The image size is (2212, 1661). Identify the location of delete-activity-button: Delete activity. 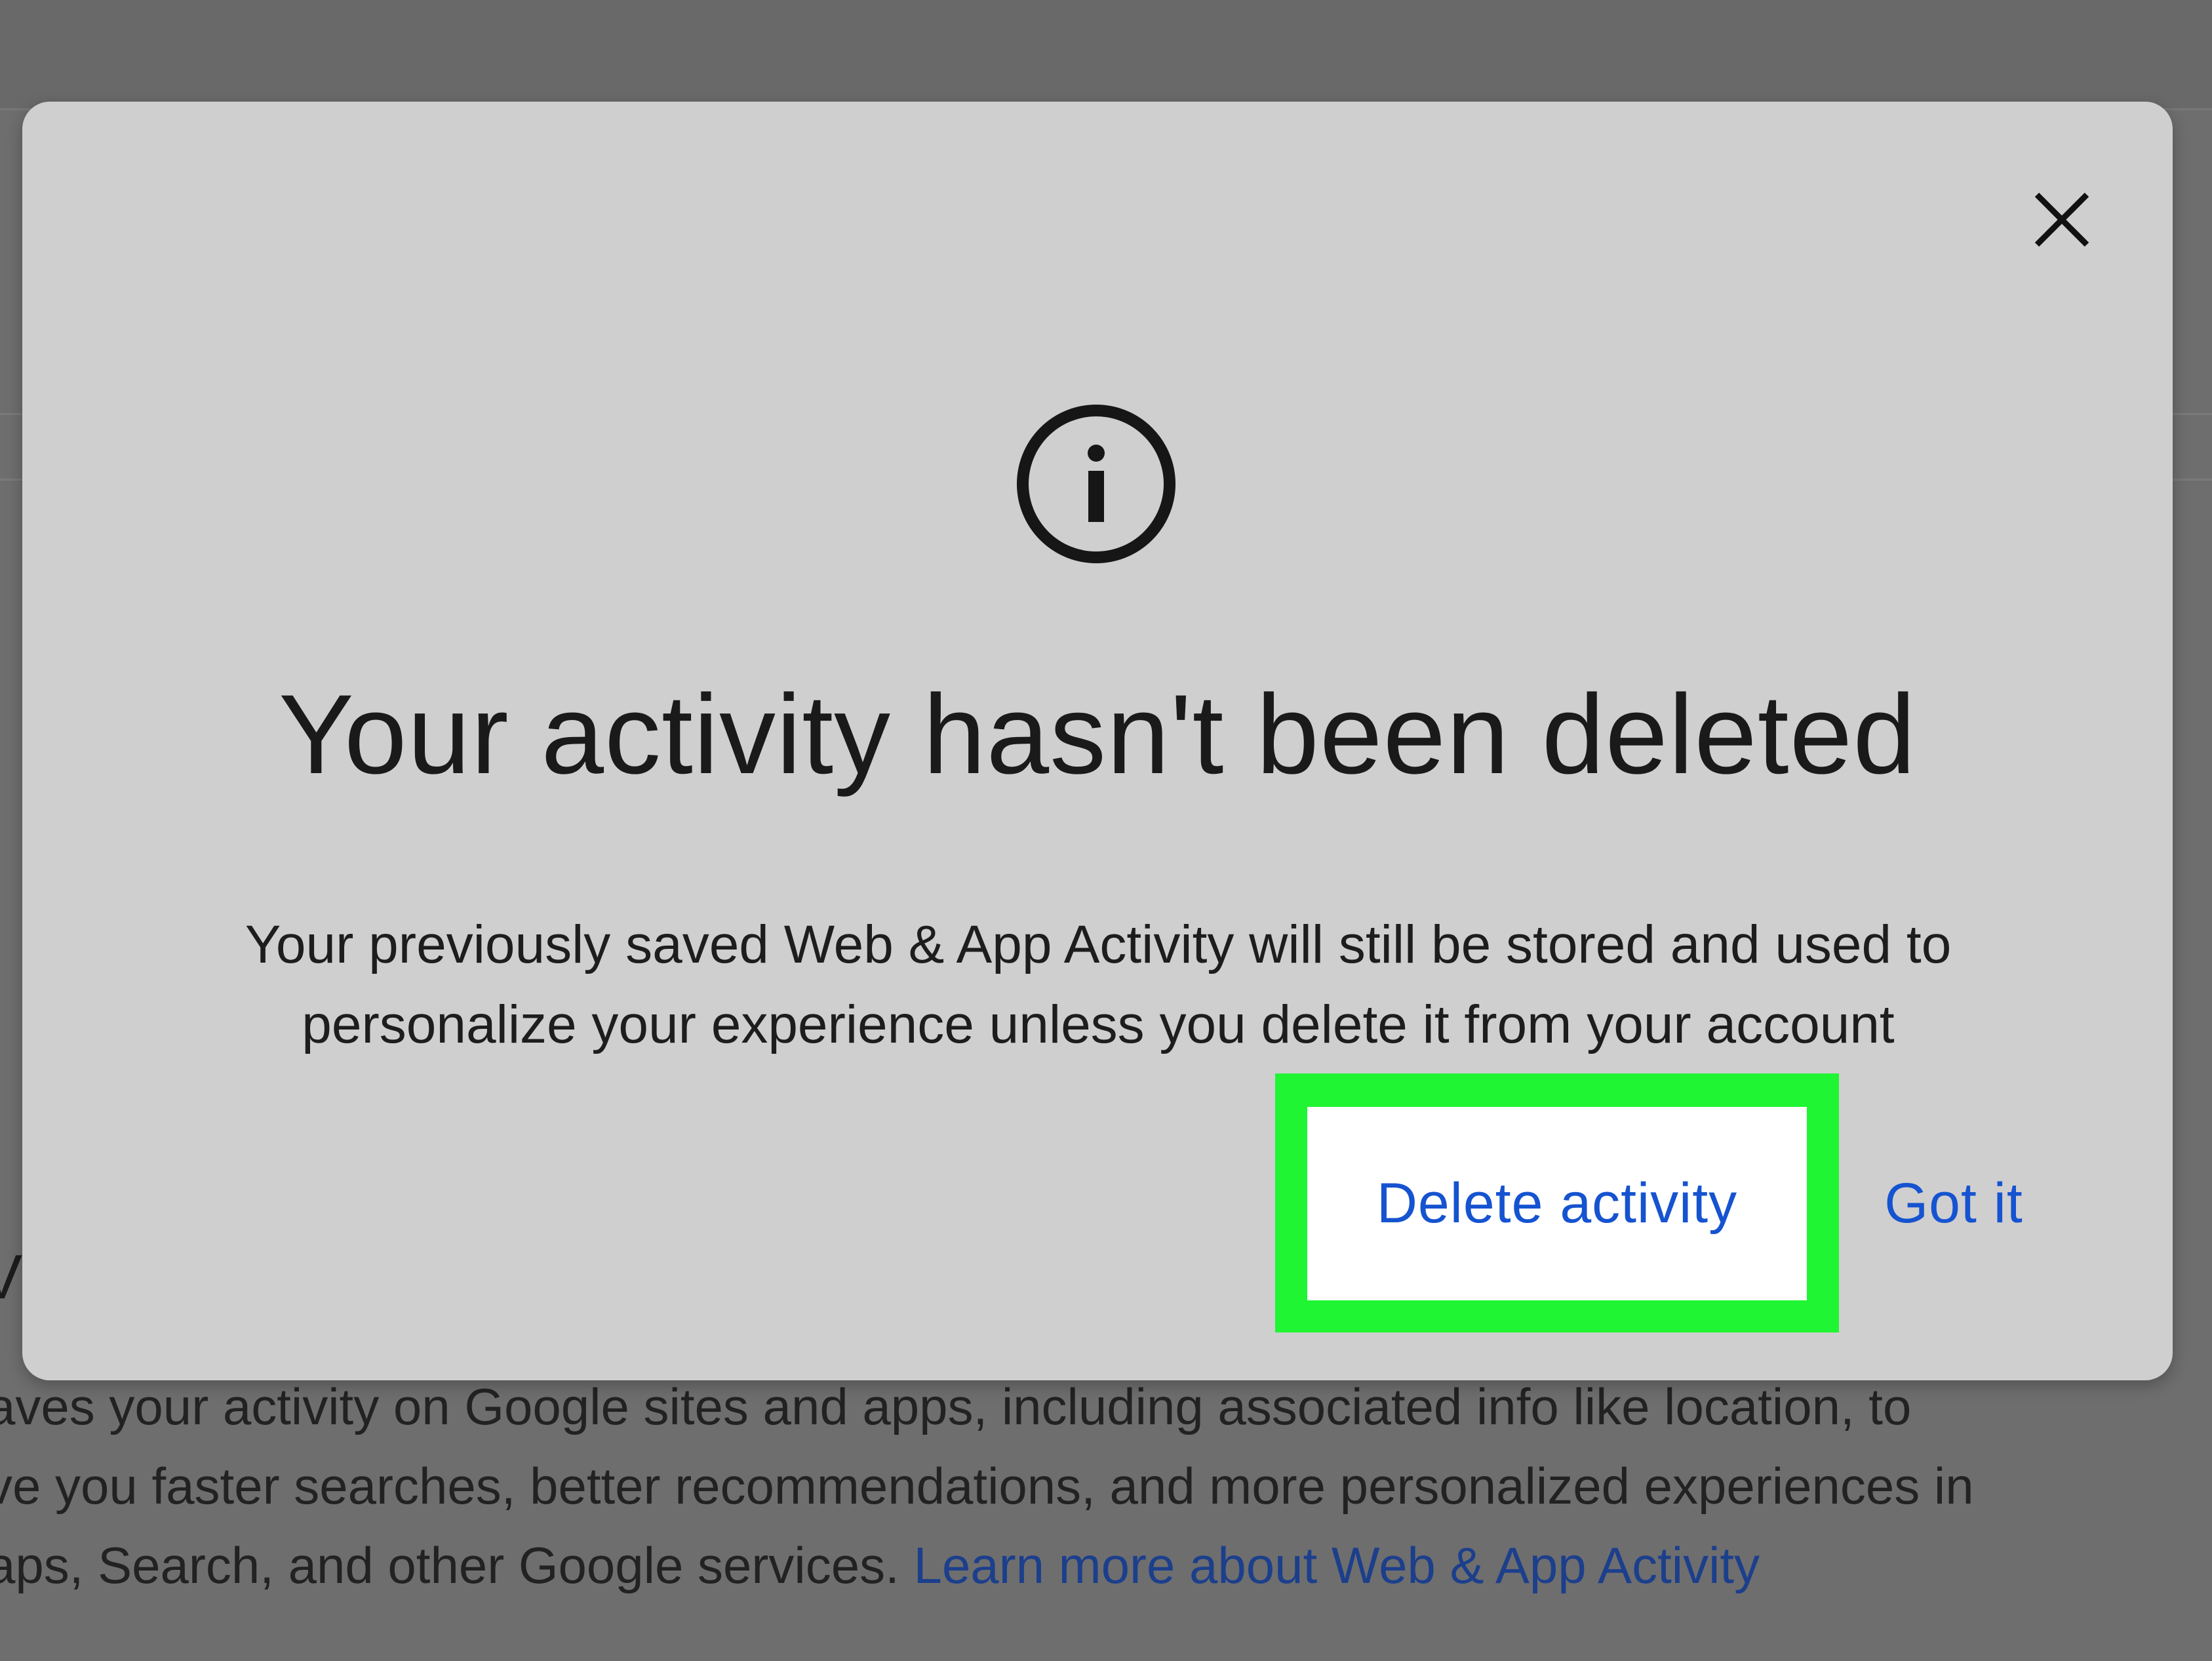
(1557, 1203).